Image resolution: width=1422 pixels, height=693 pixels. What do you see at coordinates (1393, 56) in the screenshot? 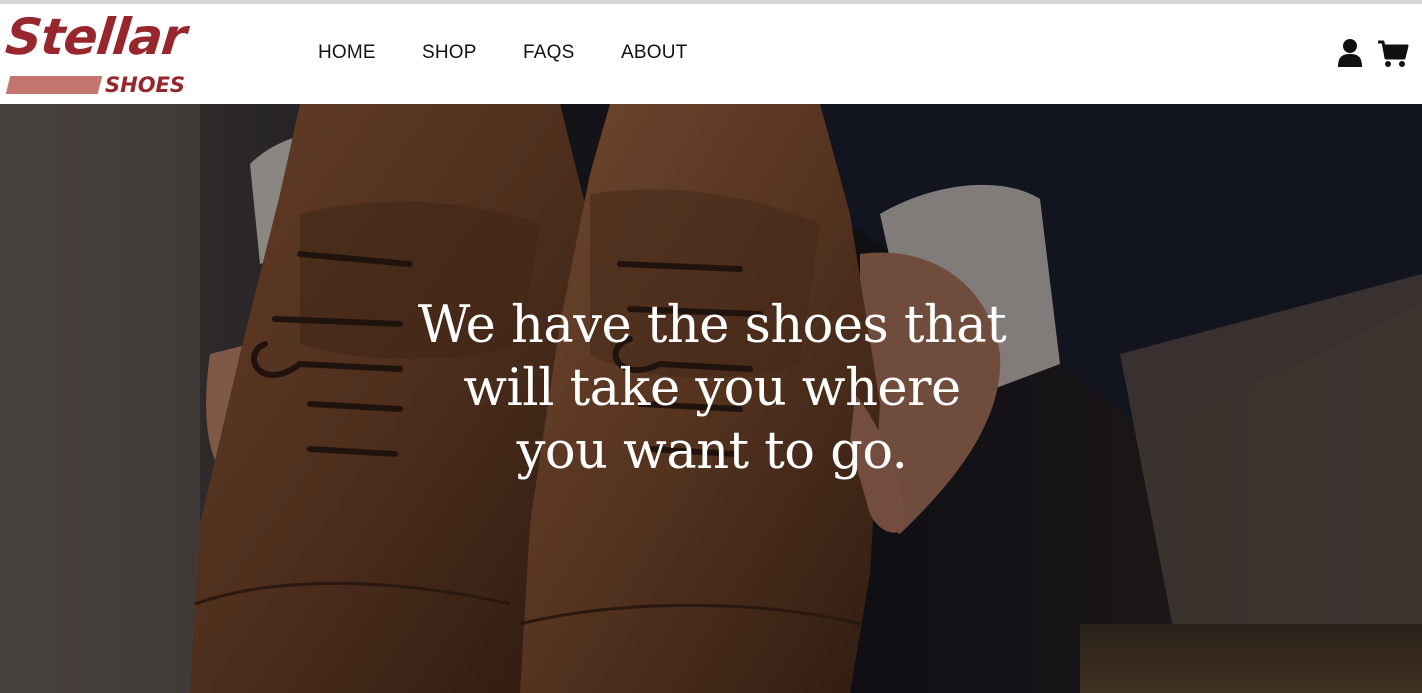
I see `cart-icon` at bounding box center [1393, 56].